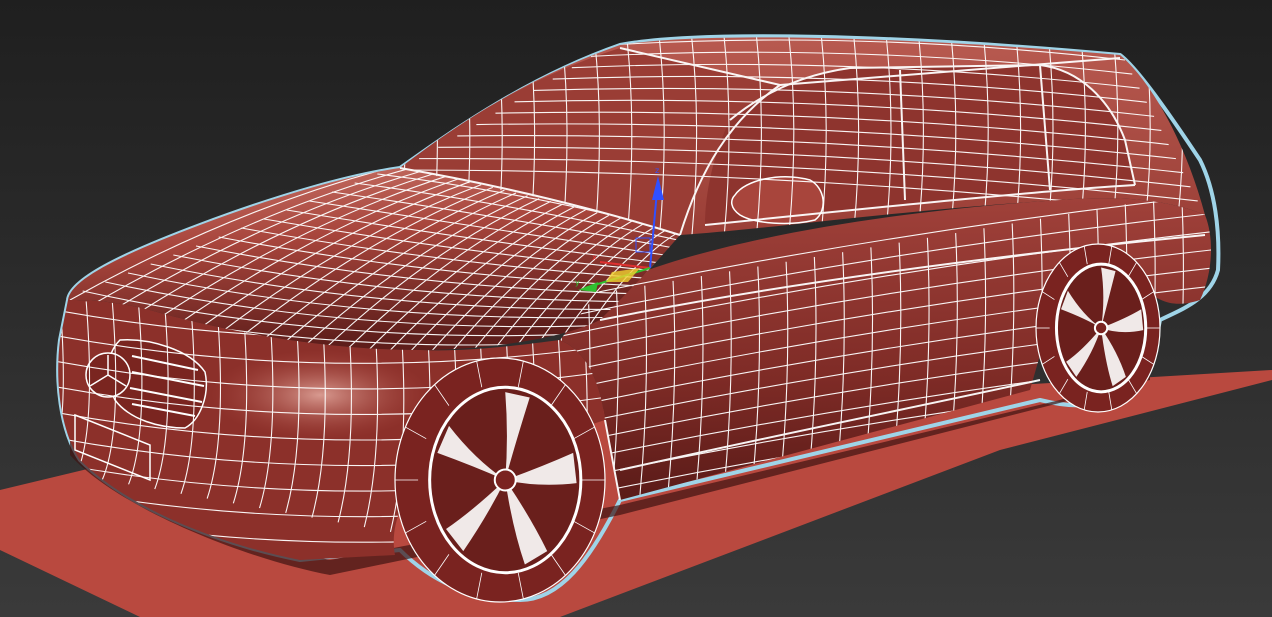  I want to click on rear-wheel, so click(1098, 328).